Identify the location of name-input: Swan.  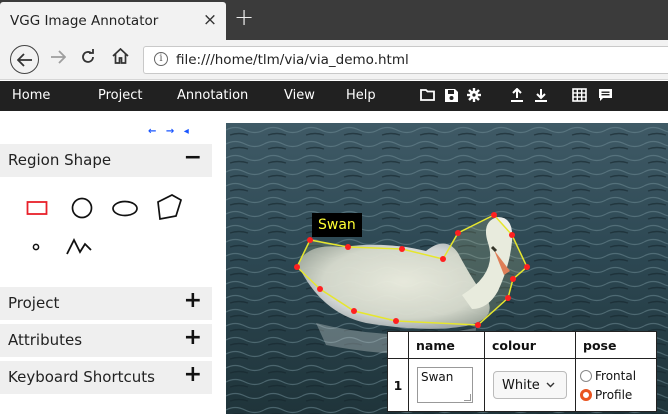
(445, 385).